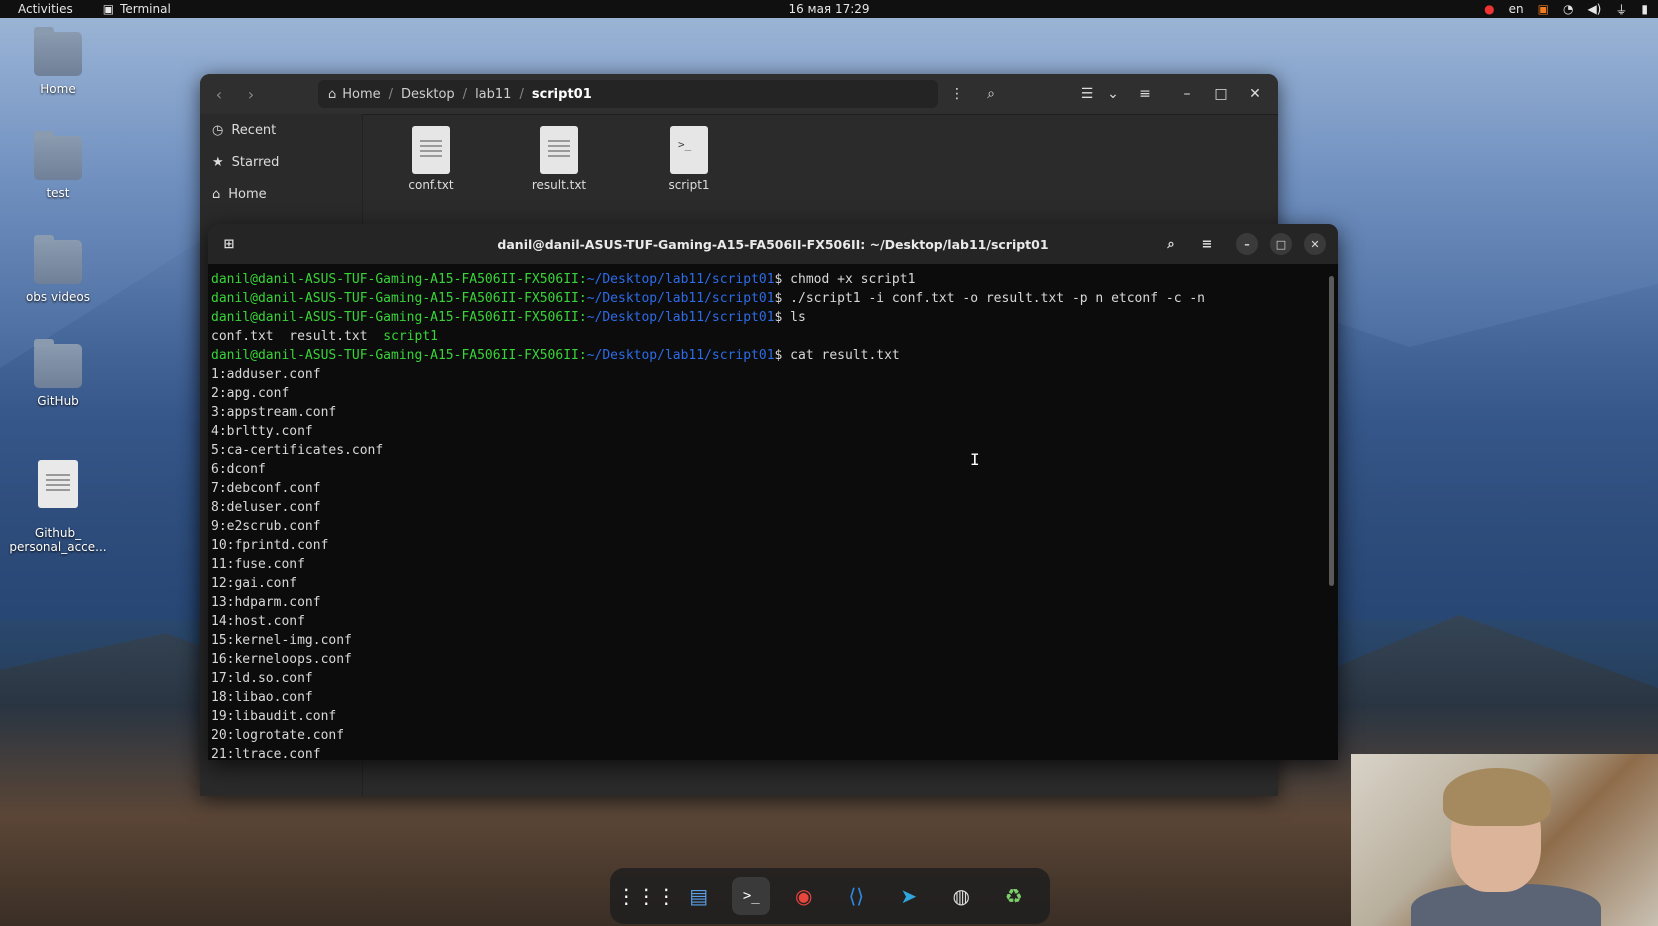  I want to click on maximize-button: □, so click(1221, 94).